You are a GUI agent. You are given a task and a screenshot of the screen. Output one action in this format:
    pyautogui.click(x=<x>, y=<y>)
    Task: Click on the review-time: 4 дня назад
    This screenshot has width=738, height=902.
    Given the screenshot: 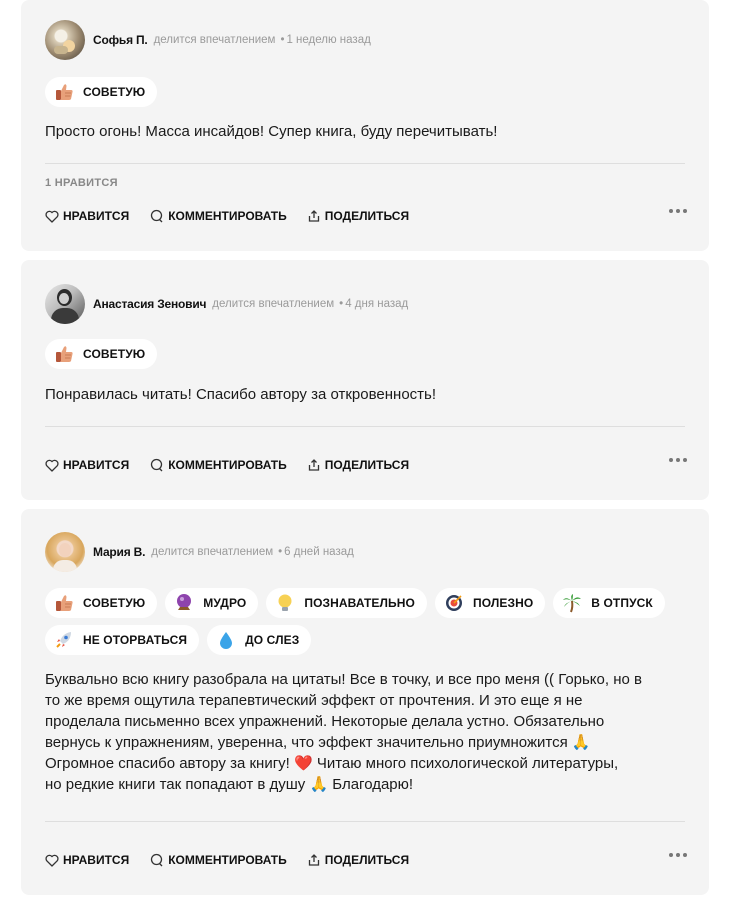 What is the action you would take?
    pyautogui.click(x=377, y=304)
    